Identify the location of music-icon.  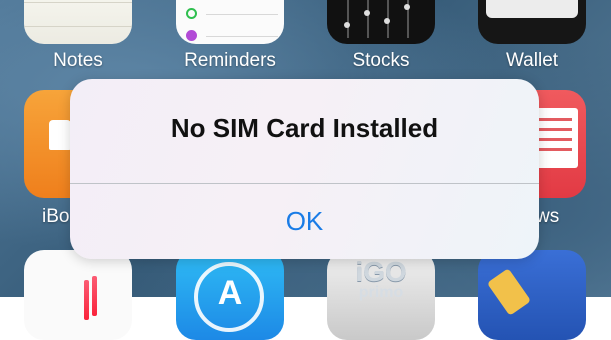
(78, 295).